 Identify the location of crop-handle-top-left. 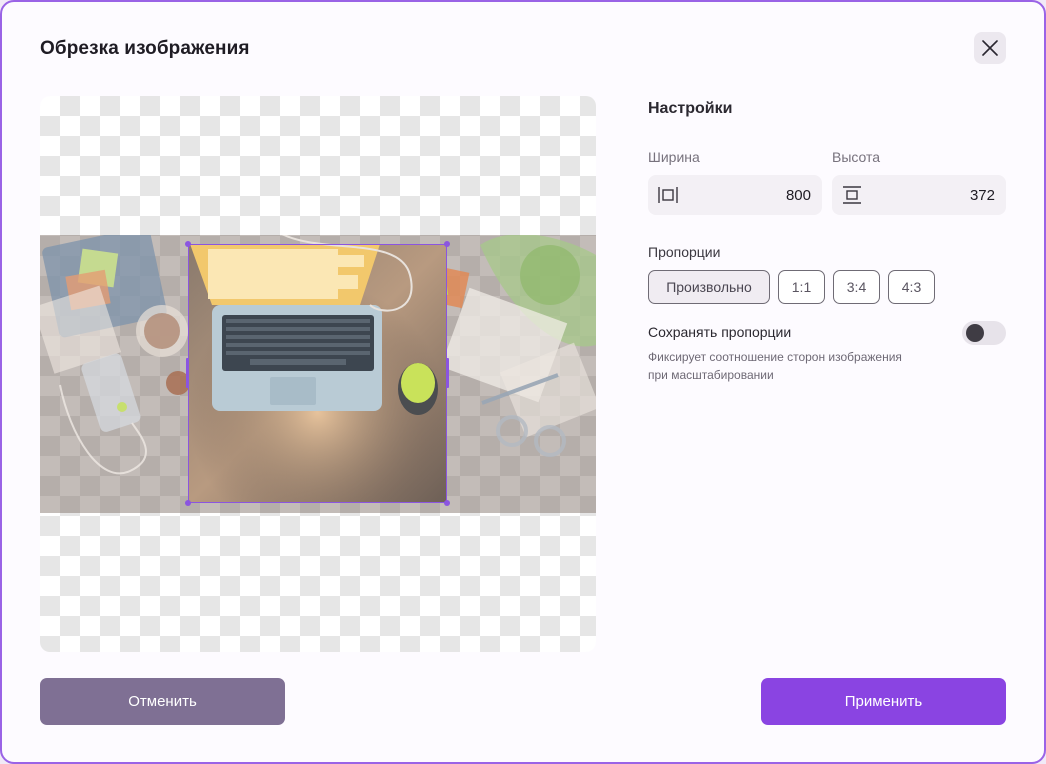
(188, 244).